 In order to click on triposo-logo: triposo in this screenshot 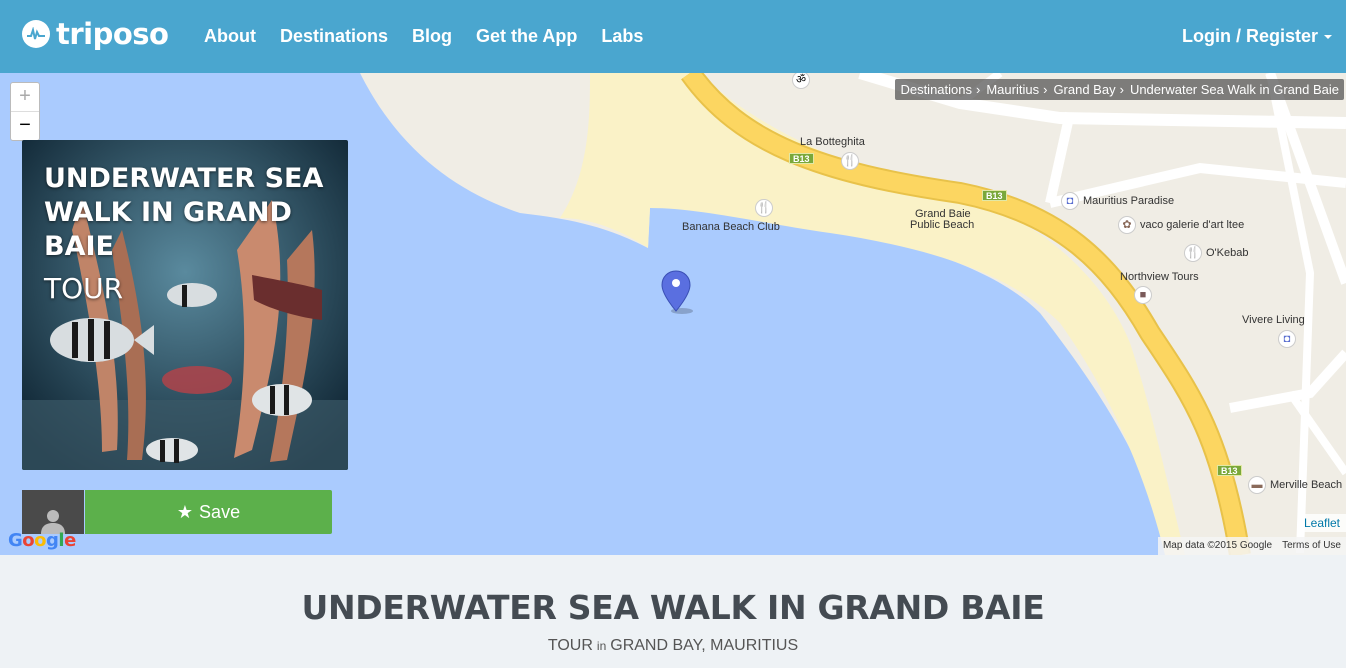, I will do `click(95, 34)`.